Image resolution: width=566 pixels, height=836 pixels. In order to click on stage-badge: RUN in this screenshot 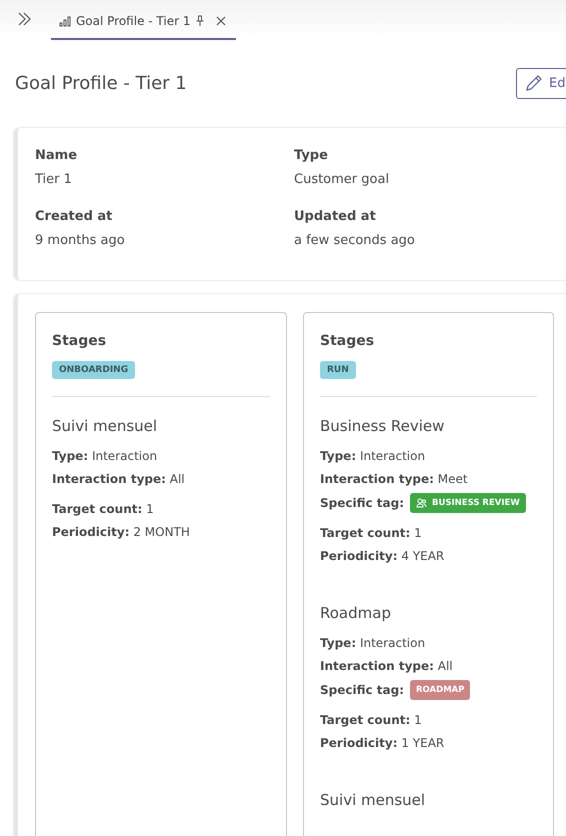, I will do `click(338, 370)`.